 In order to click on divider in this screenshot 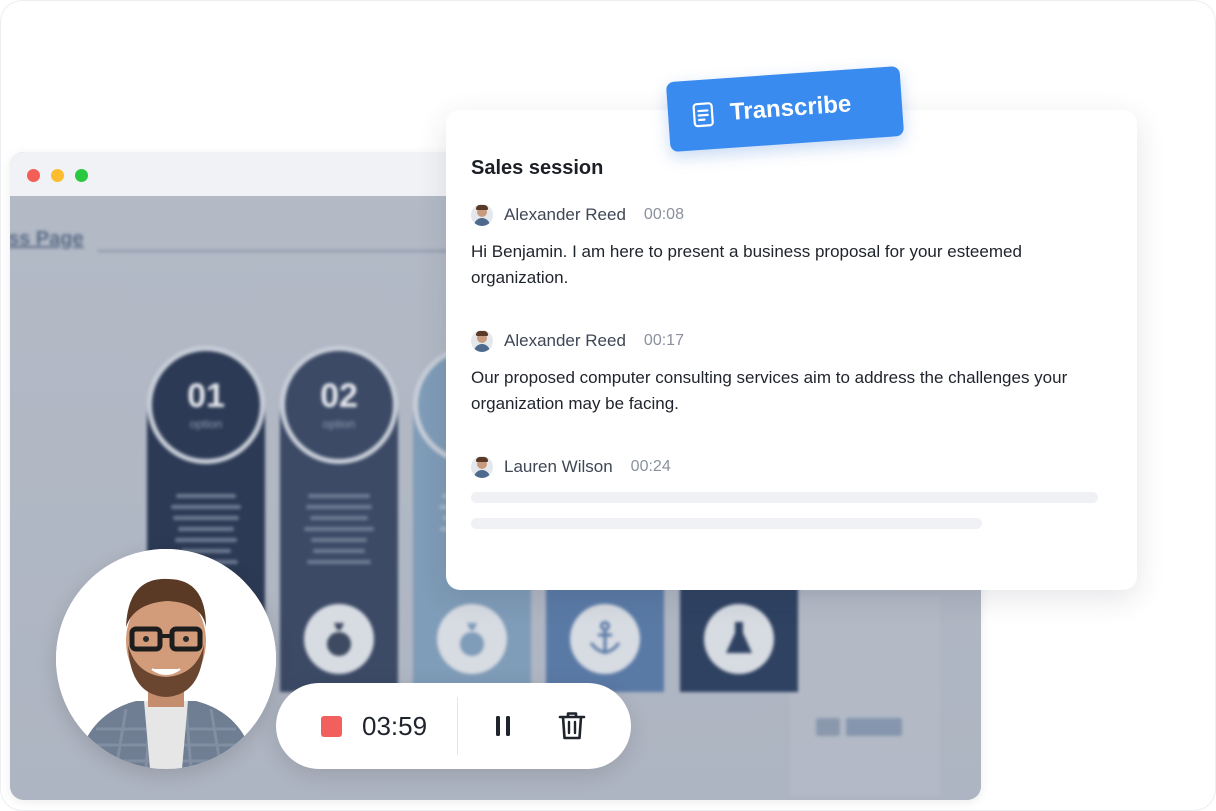, I will do `click(457, 726)`.